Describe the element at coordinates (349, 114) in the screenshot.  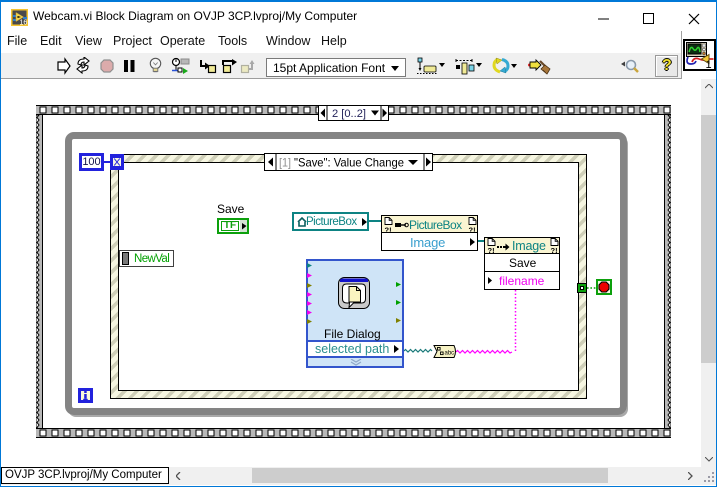
I see `svg-text: 2 [0..2]` at that location.